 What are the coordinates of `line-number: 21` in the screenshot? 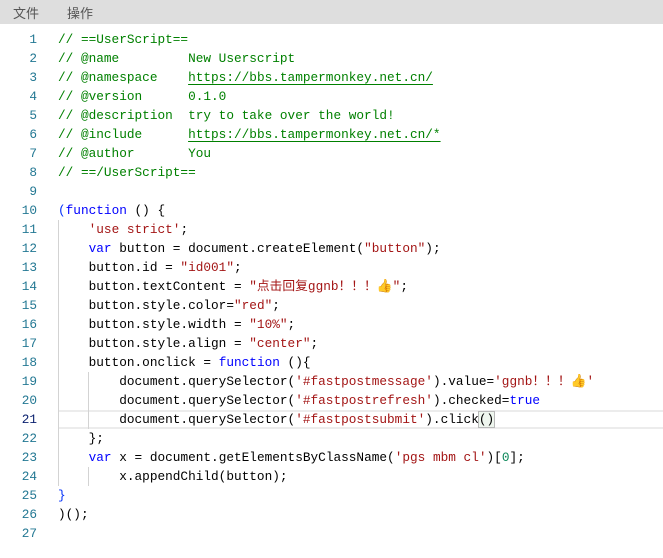 It's located at (29, 419).